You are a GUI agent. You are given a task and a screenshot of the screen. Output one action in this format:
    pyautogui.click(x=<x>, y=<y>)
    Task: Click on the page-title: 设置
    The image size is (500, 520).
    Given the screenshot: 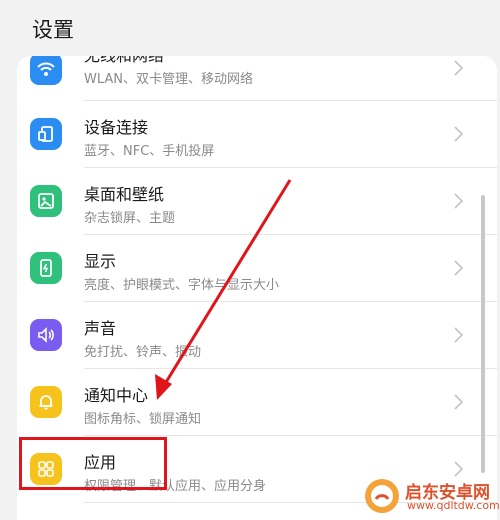 What is the action you would take?
    pyautogui.click(x=53, y=30)
    